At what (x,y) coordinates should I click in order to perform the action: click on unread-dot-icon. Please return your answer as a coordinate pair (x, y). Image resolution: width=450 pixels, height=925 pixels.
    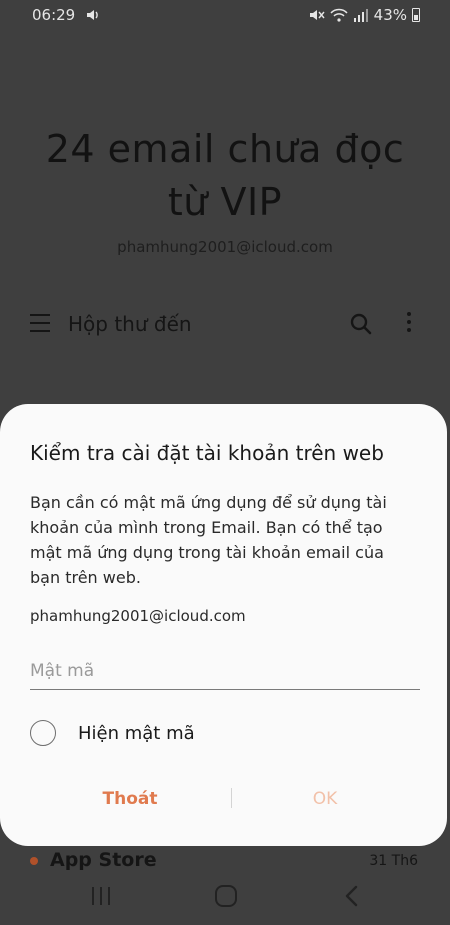
    Looking at the image, I should click on (34, 861).